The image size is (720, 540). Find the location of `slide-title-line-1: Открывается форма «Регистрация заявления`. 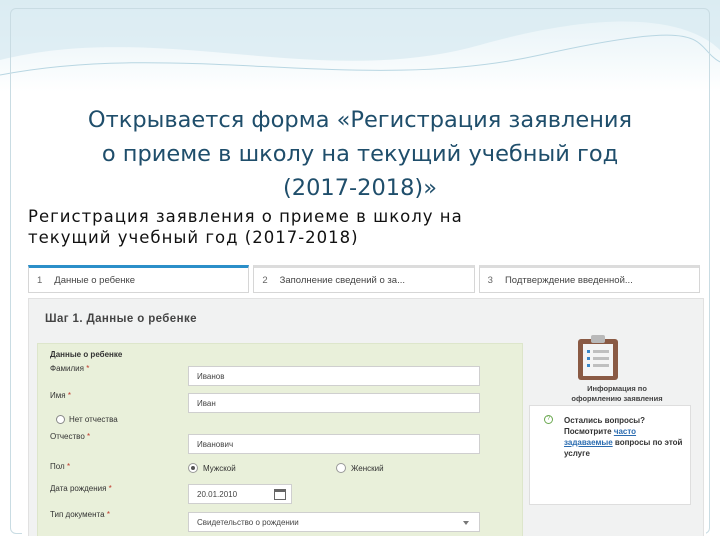

slide-title-line-1: Открывается форма «Регистрация заявления is located at coordinates (360, 120).